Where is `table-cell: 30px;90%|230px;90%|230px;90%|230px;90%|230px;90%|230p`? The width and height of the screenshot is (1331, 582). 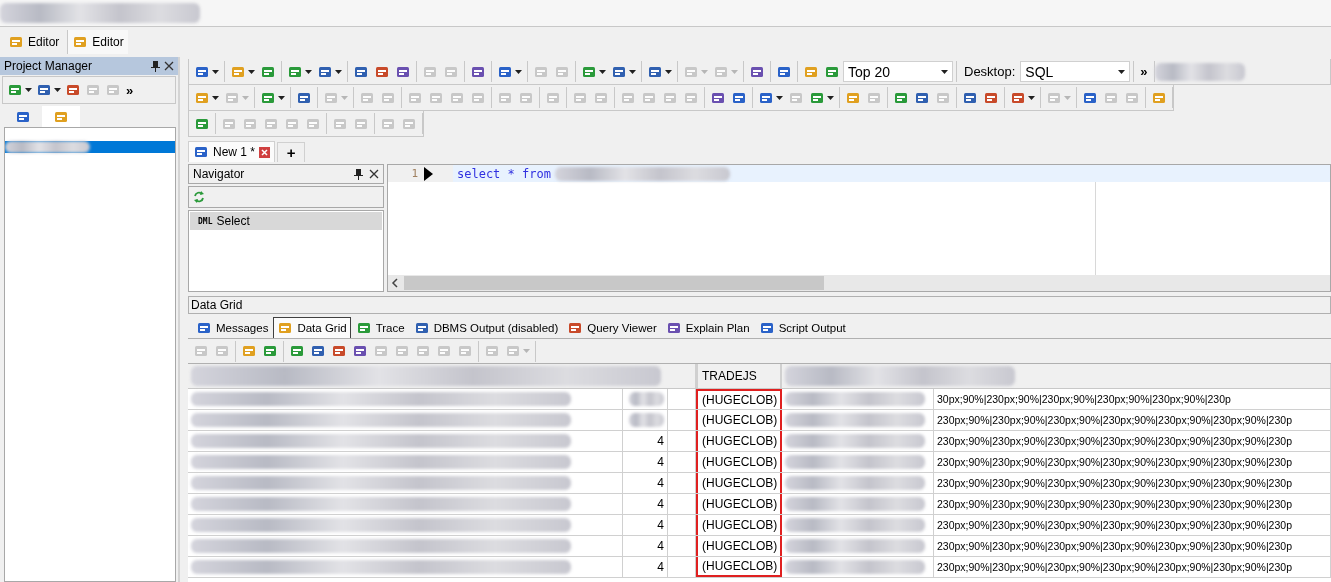 table-cell: 30px;90%|230px;90%|230px;90%|230px;90%|230px;90%|230p is located at coordinates (1084, 399).